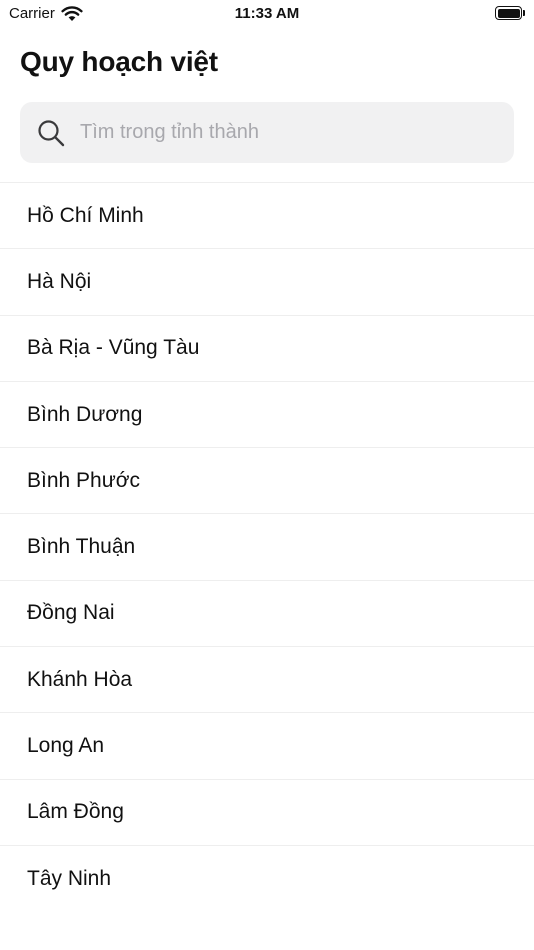 This screenshot has height=950, width=534. Describe the element at coordinates (267, 349) in the screenshot. I see `list-item: Bà Rịa - Vũng Tàu` at that location.